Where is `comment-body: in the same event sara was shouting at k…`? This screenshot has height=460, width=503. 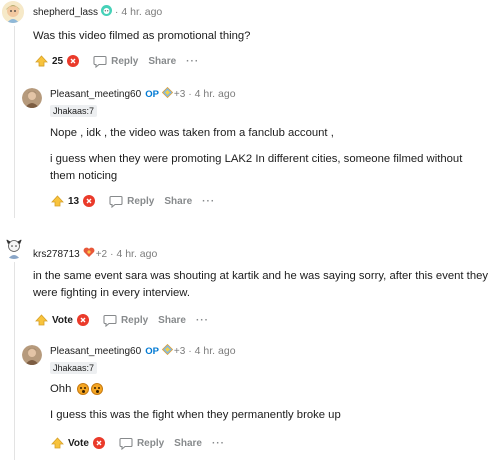
comment-body: in the same event sara was shouting at k… is located at coordinates (263, 285).